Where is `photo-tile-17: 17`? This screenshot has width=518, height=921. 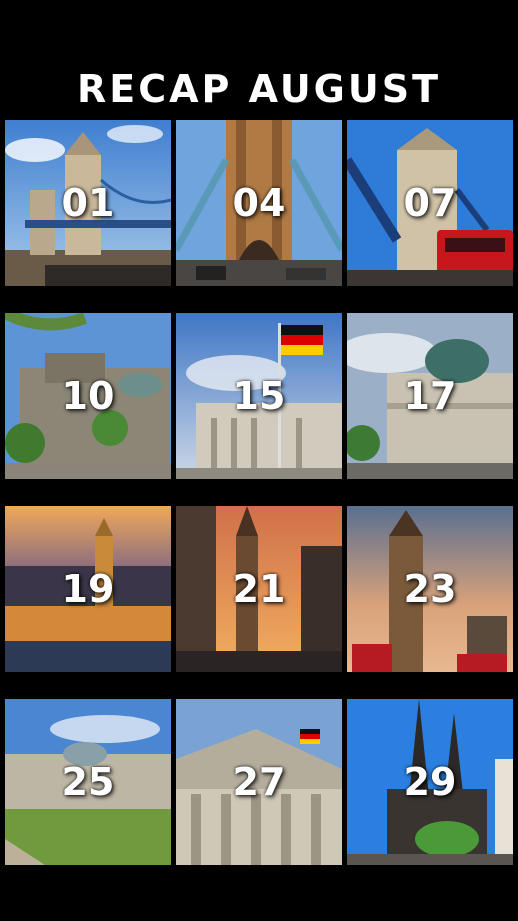 photo-tile-17: 17 is located at coordinates (430, 396).